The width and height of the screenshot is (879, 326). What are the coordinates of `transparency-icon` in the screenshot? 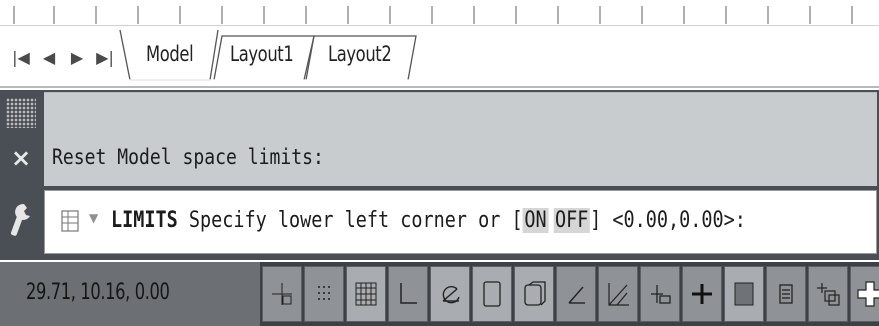 It's located at (744, 294).